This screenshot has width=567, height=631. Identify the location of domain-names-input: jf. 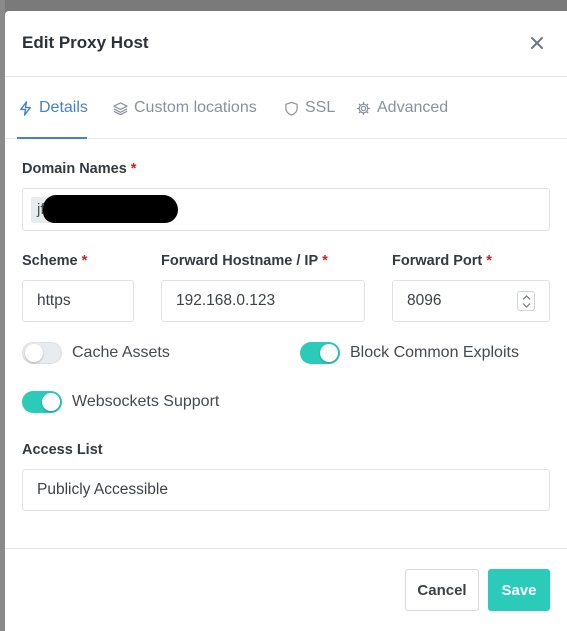
(286, 209).